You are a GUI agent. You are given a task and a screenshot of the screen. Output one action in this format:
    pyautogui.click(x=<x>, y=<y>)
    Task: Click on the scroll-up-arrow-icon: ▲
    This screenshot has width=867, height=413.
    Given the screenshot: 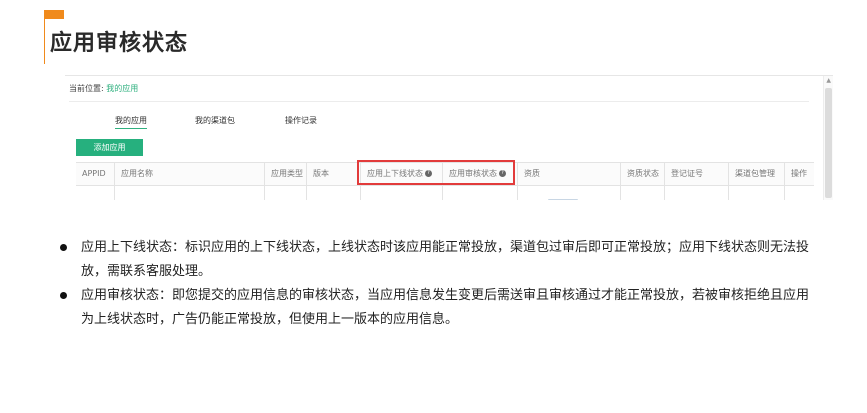 What is the action you would take?
    pyautogui.click(x=828, y=81)
    